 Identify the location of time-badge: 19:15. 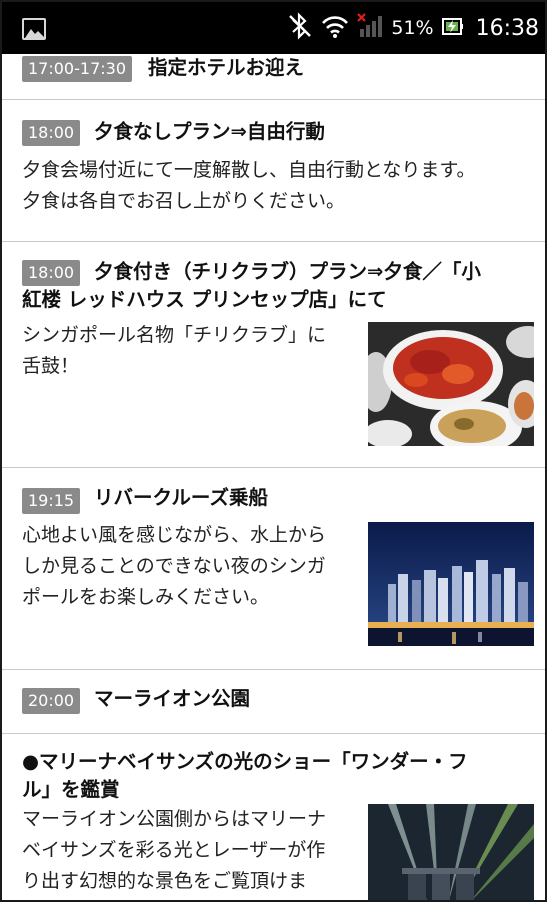
(51, 501).